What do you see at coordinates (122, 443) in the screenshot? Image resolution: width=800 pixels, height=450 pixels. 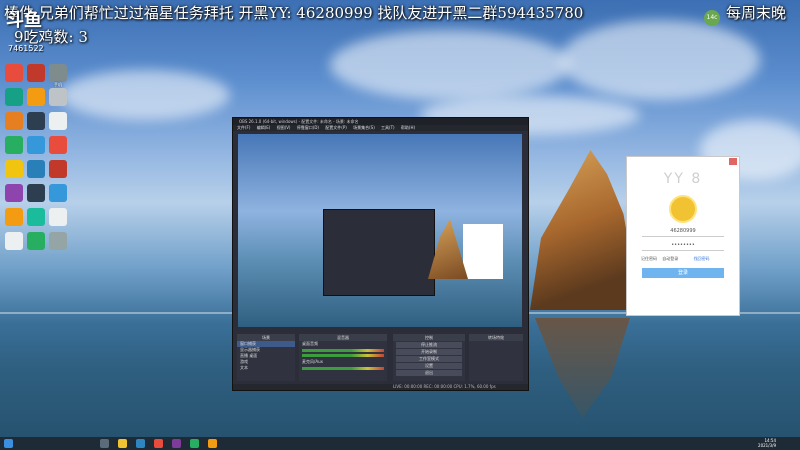 I see `folder-icon` at bounding box center [122, 443].